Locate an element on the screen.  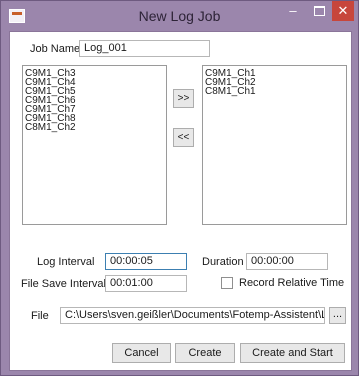
cancel-button: Cancel is located at coordinates (141, 353).